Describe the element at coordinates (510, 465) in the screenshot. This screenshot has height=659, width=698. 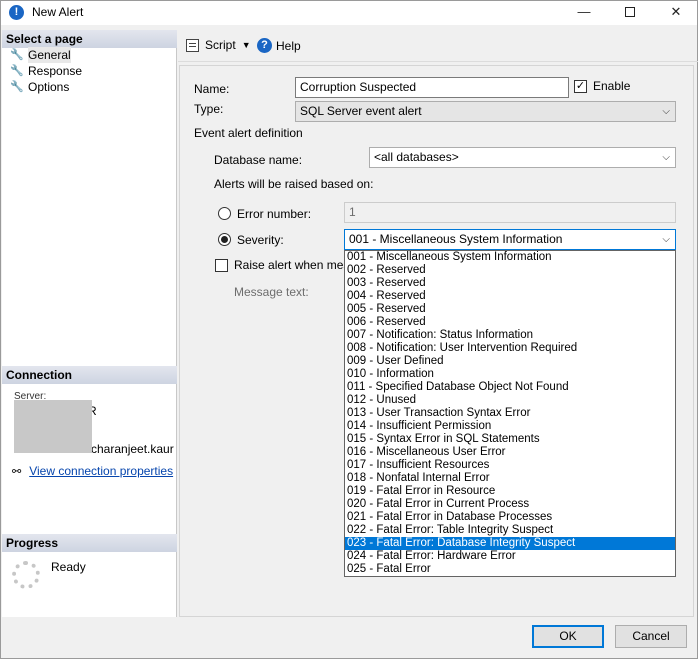
I see `severity-option: 017 - Insufficient Resources` at that location.